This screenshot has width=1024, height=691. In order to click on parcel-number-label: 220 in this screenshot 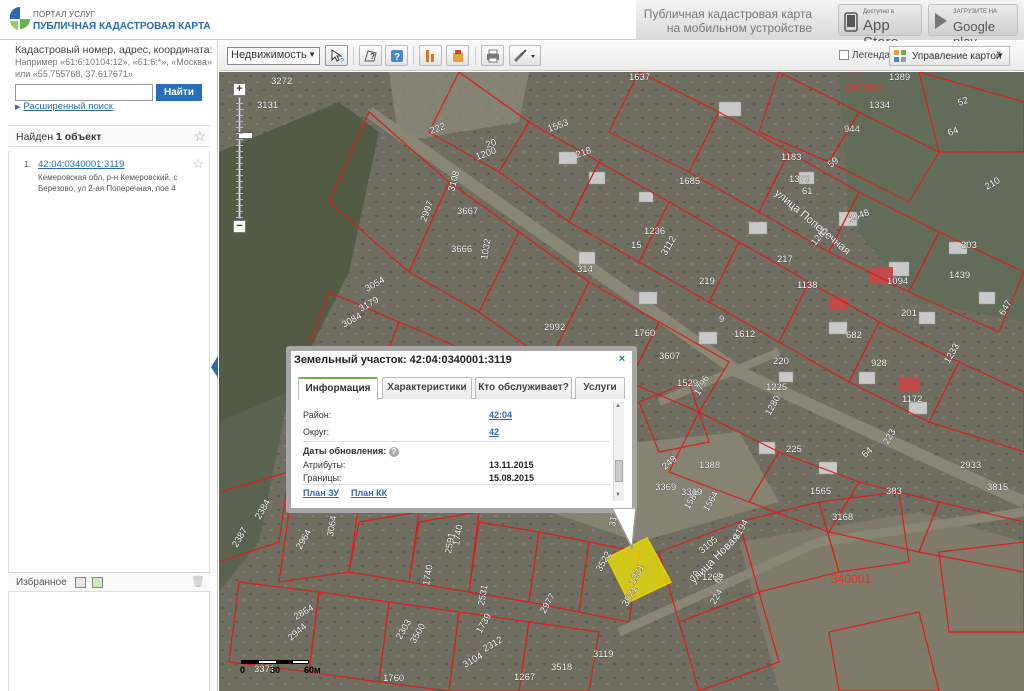, I will do `click(781, 361)`.